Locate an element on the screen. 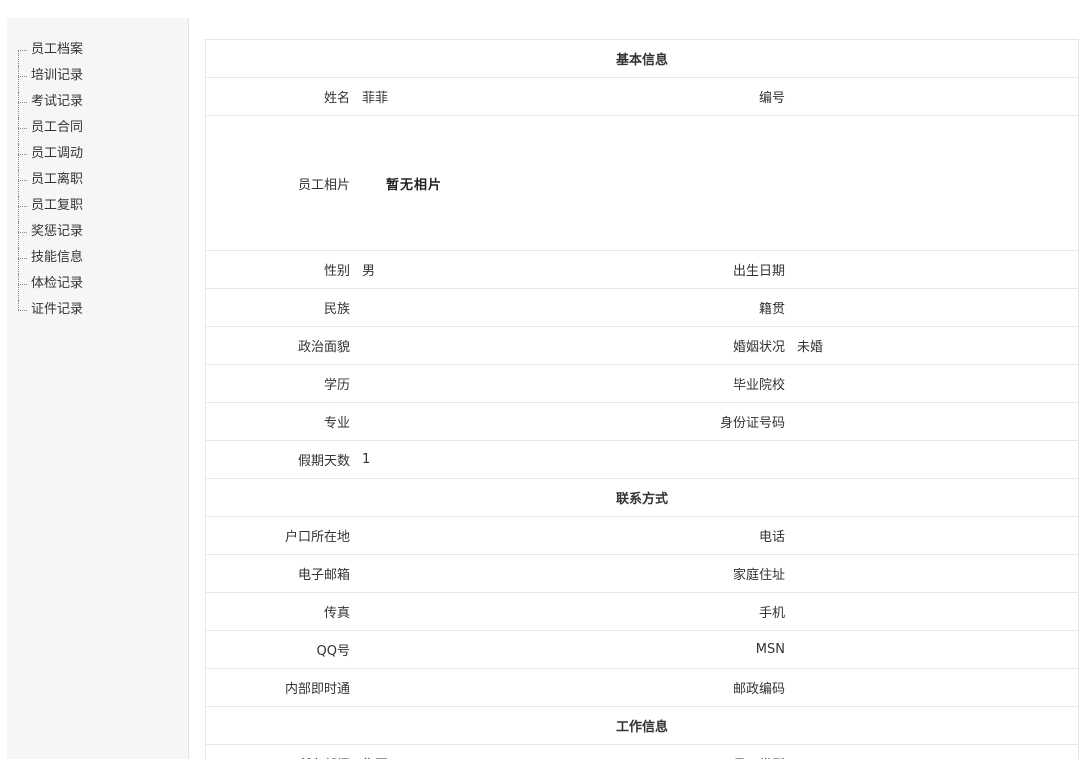  tree-item-training: 培训记录 is located at coordinates (49, 79).